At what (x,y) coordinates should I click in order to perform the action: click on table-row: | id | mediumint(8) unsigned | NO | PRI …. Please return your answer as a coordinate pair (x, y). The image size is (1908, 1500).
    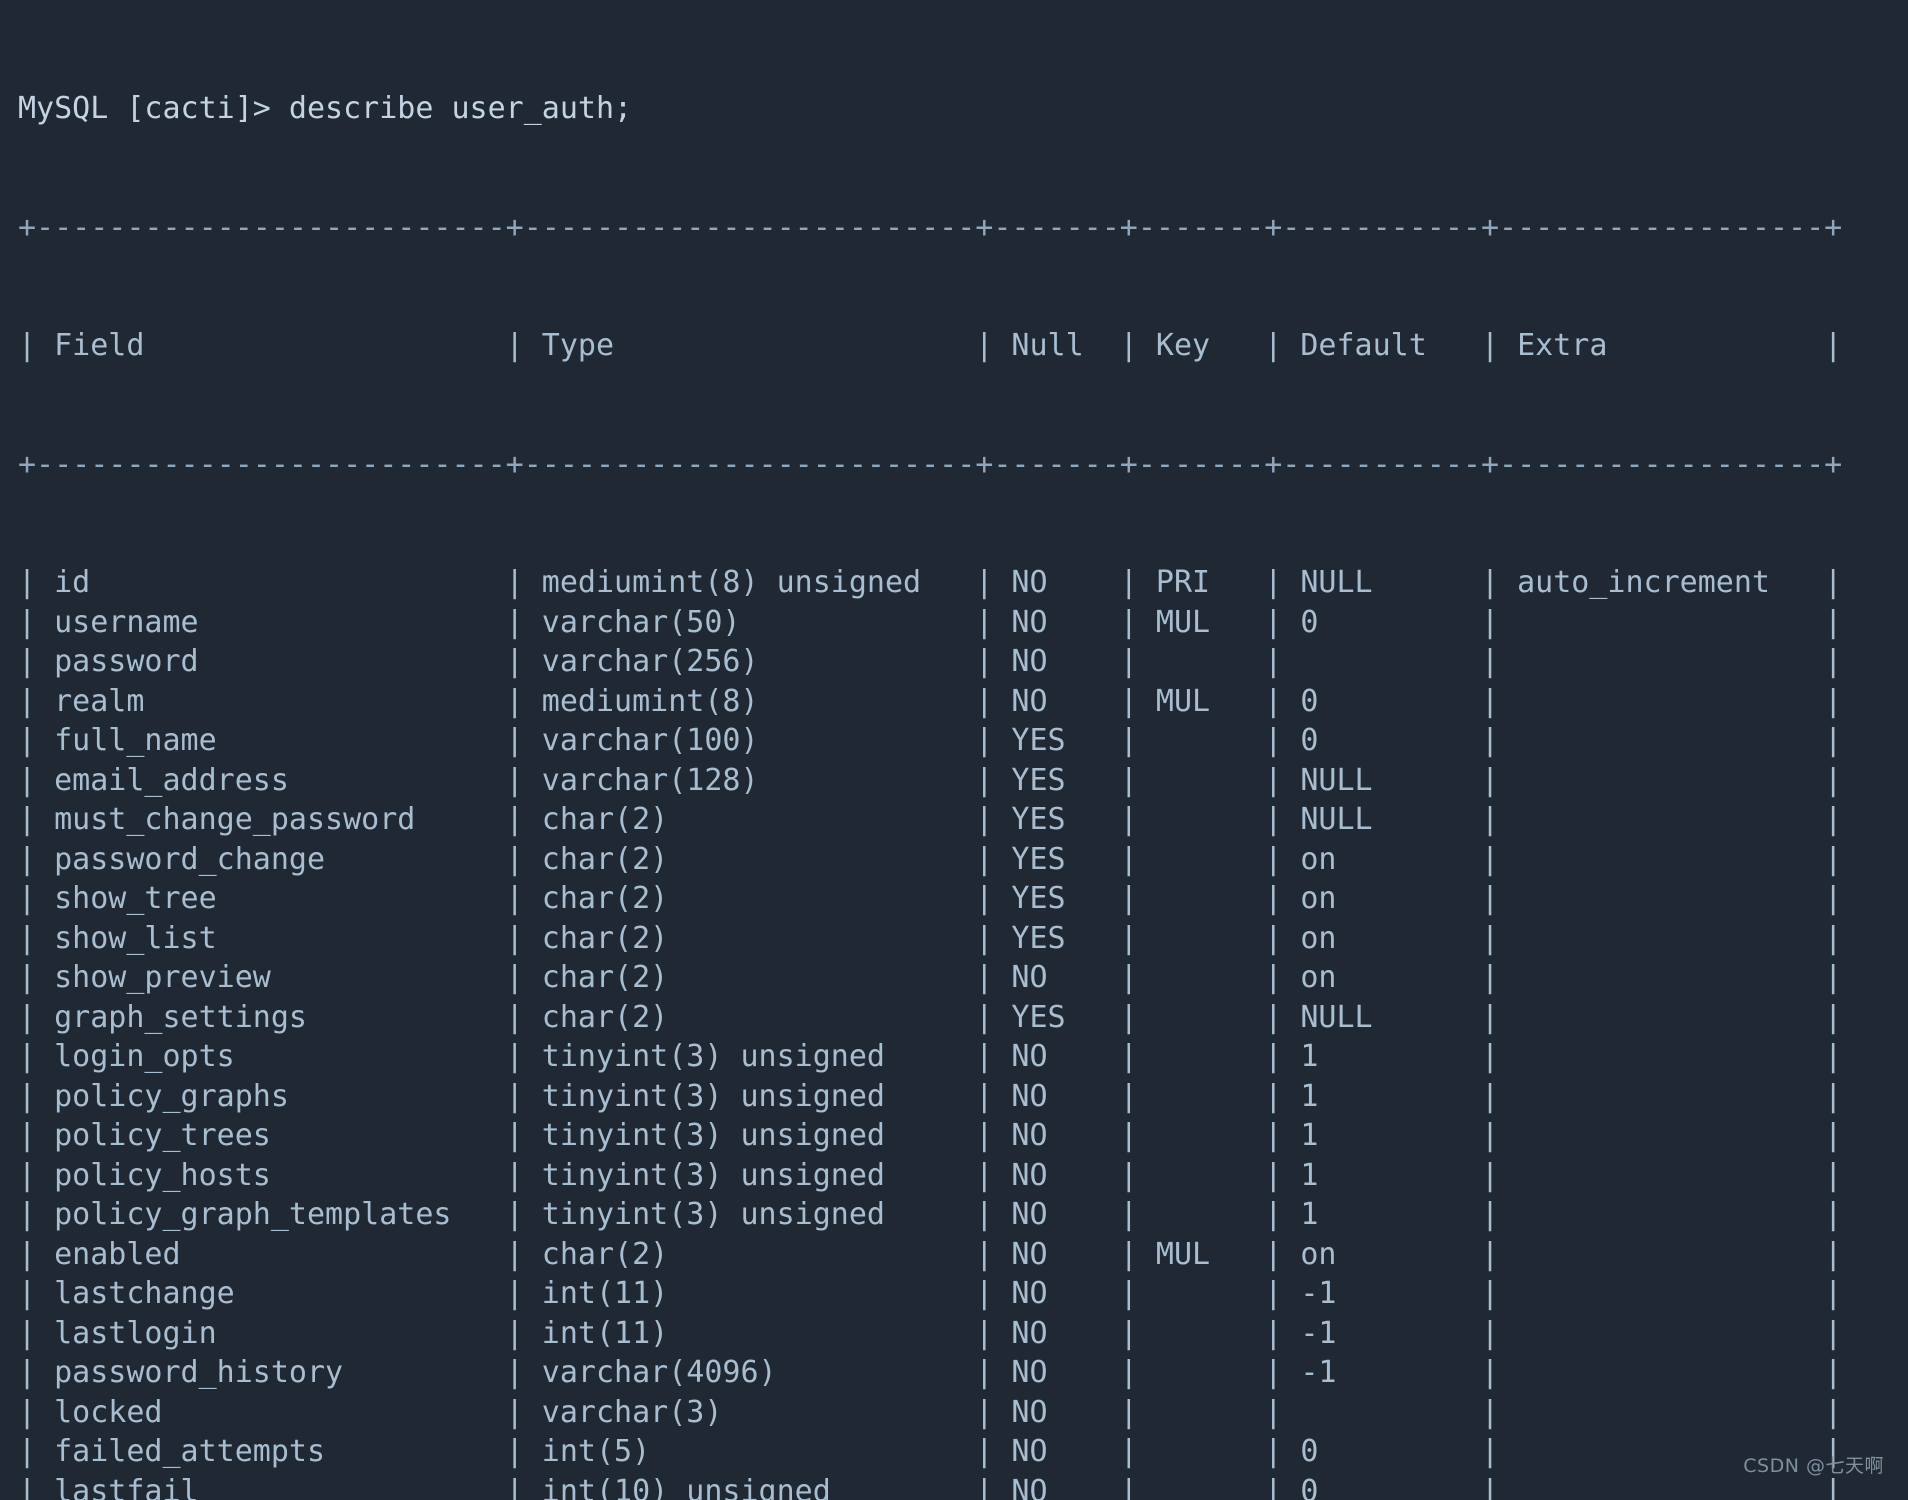
    Looking at the image, I should click on (930, 582).